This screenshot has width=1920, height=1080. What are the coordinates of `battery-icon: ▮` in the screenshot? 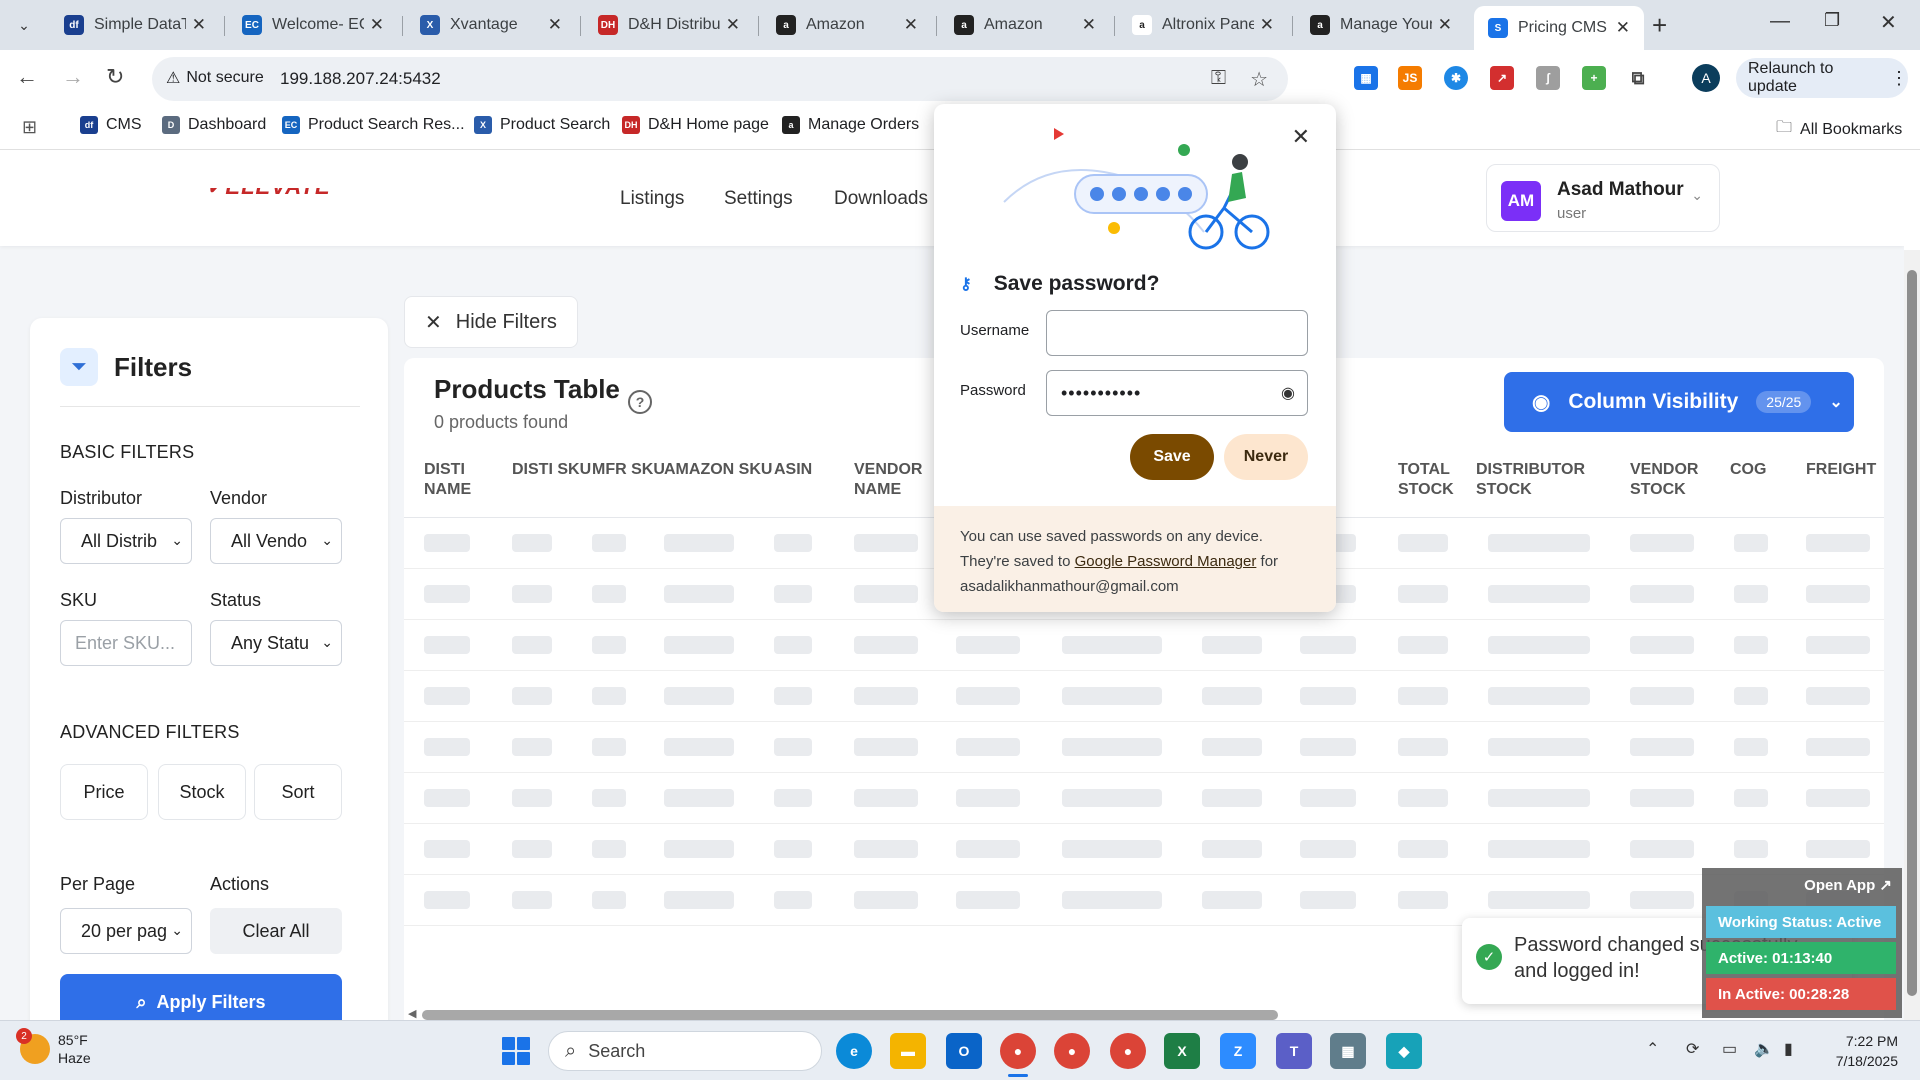 It's located at (1788, 1049).